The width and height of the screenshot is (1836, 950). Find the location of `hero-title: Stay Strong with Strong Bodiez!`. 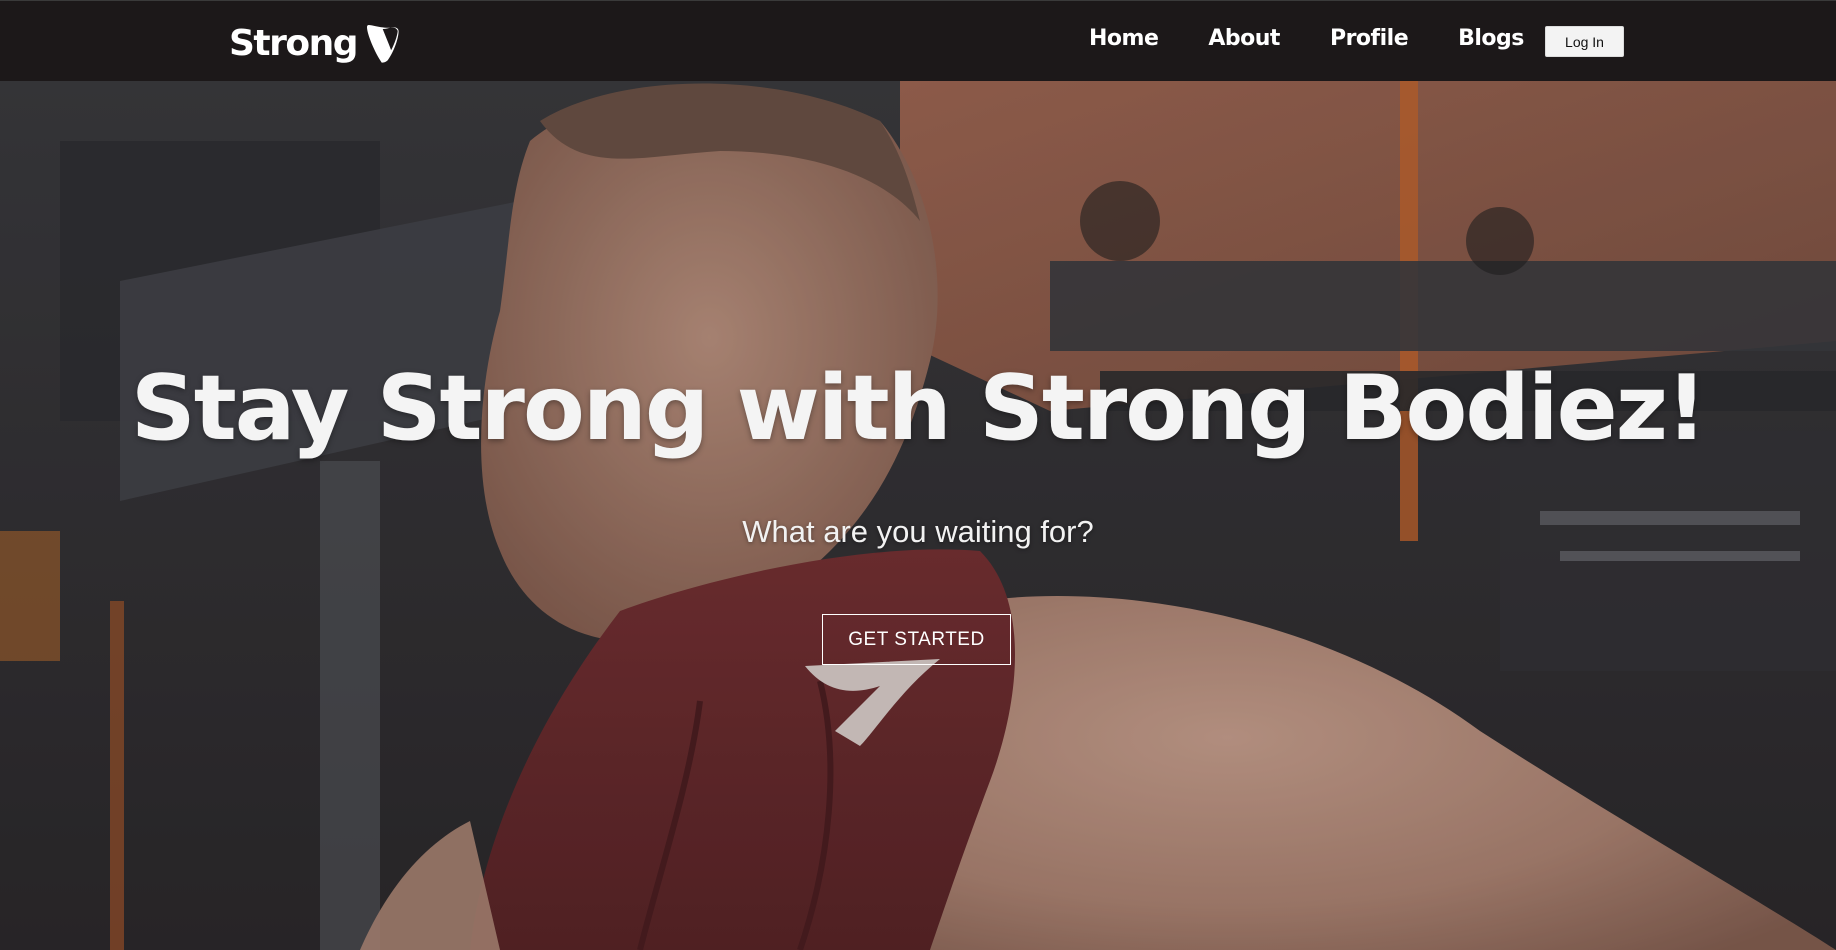

hero-title: Stay Strong with Strong Bodiez! is located at coordinates (918, 408).